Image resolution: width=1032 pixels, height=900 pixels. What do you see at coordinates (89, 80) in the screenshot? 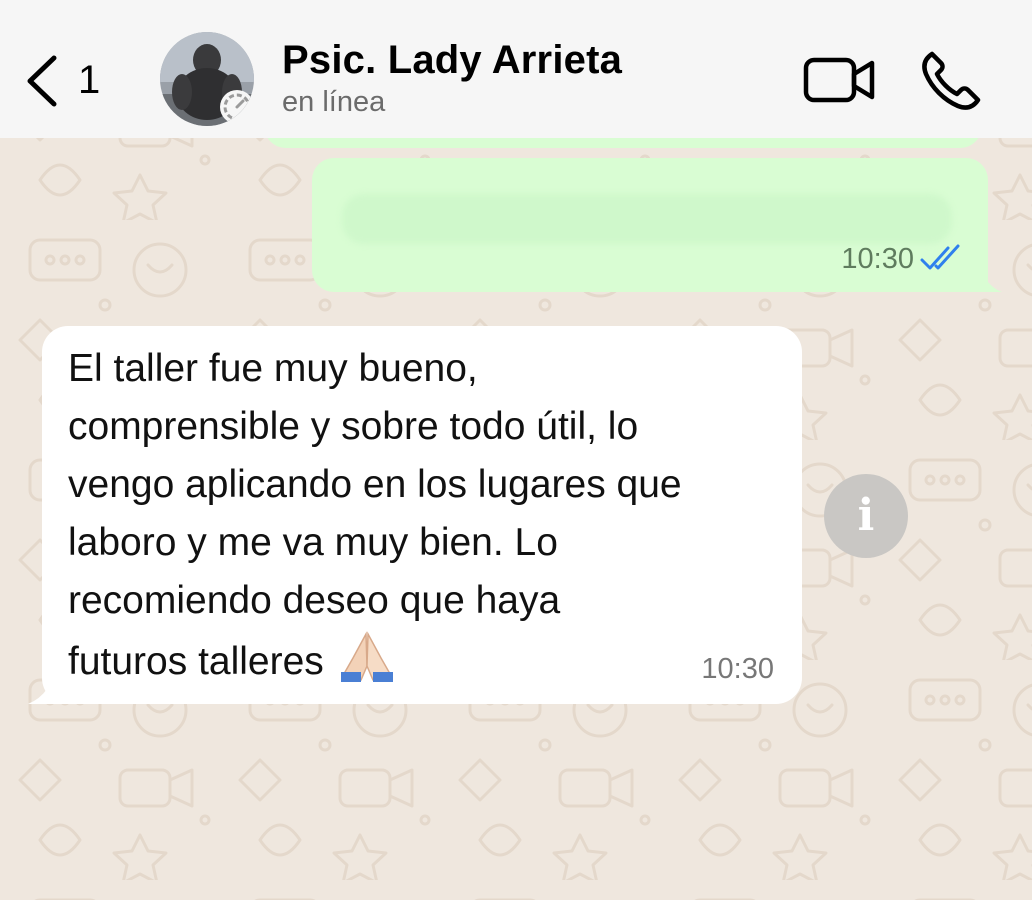
I see `unread-count: 1` at bounding box center [89, 80].